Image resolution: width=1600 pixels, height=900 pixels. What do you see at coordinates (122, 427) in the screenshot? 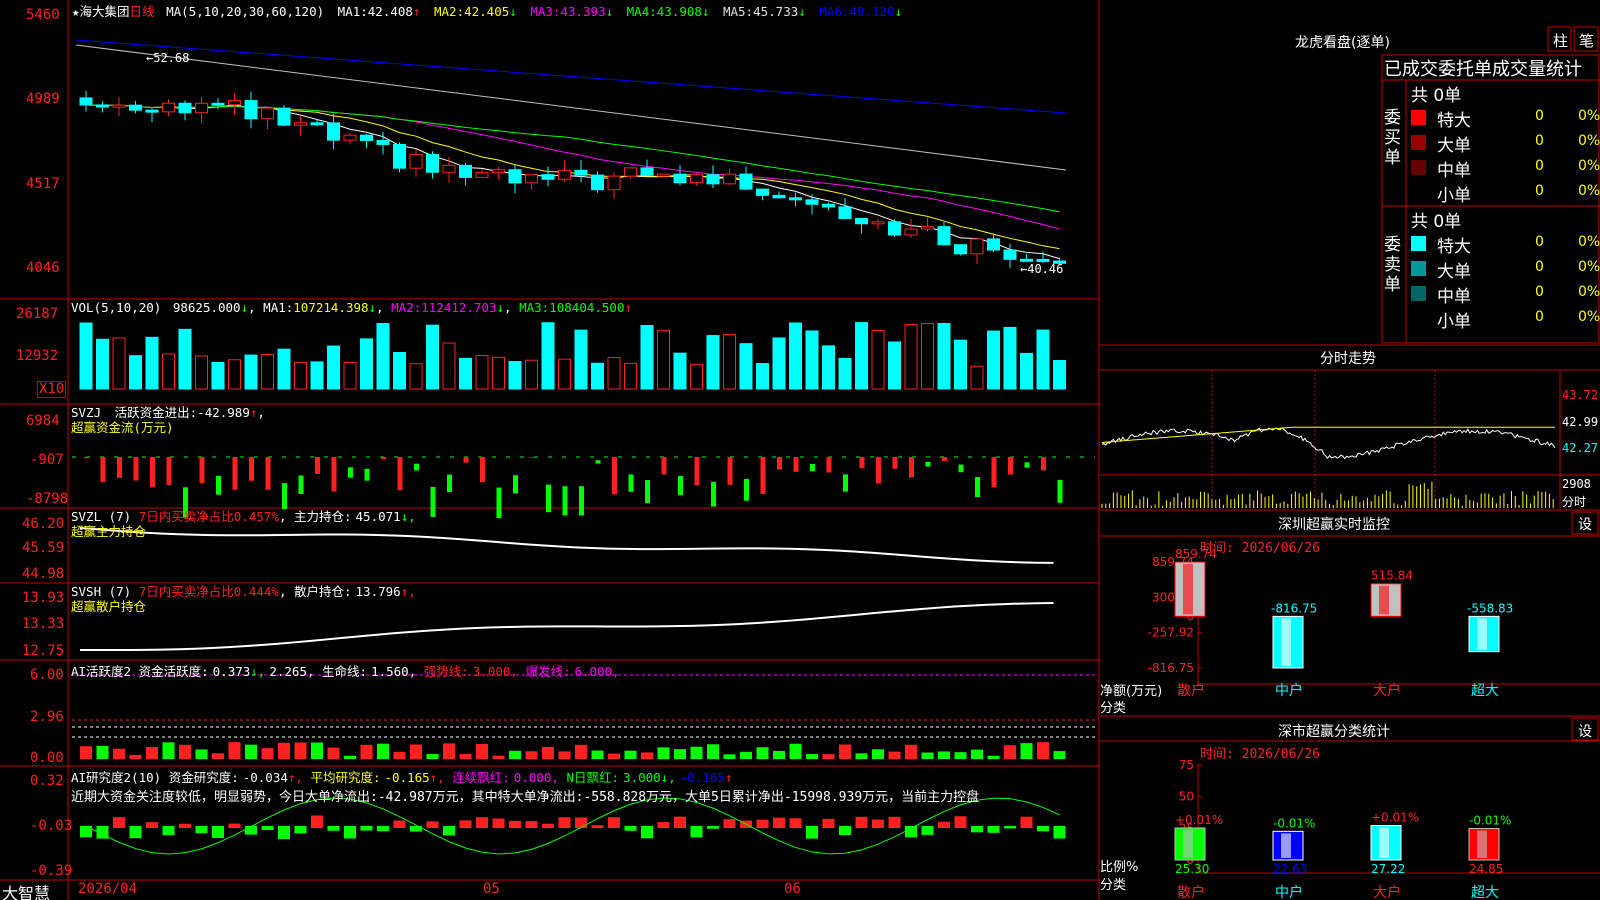
I see `svzj-subtitle: 超赢资金流(万元)` at bounding box center [122, 427].